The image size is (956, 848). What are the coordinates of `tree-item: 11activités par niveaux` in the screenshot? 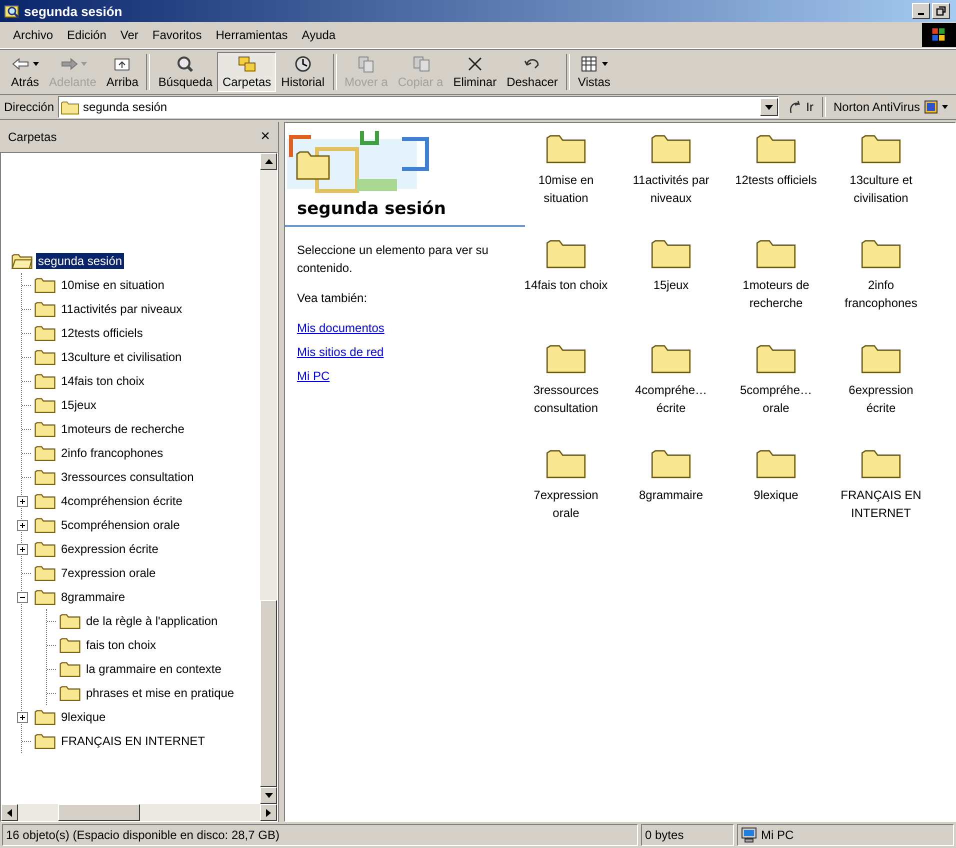 It's located at (121, 309).